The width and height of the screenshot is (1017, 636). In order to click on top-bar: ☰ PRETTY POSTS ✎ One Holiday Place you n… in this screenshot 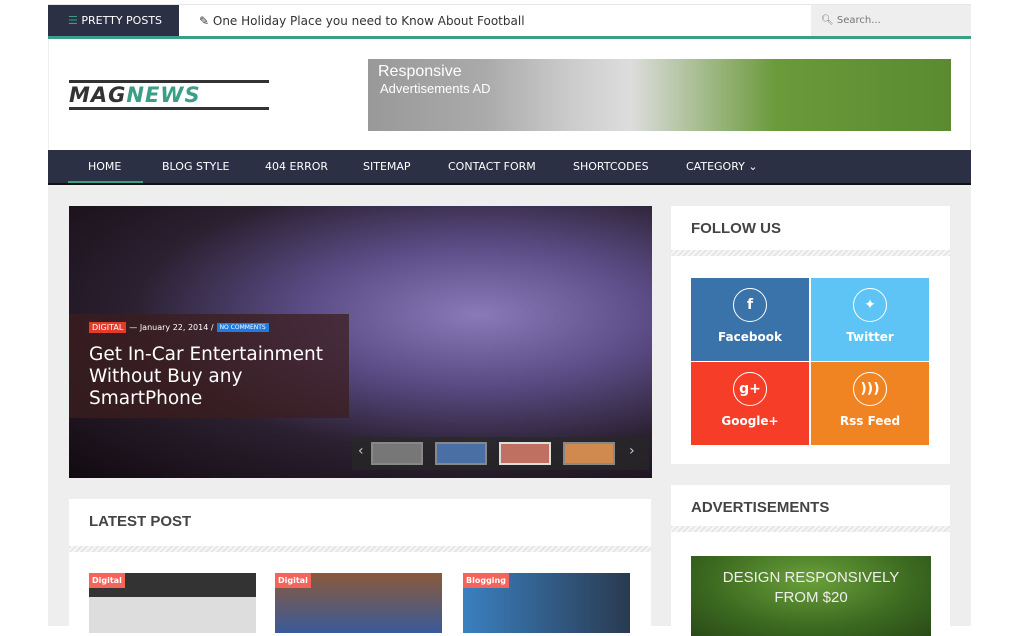, I will do `click(509, 20)`.